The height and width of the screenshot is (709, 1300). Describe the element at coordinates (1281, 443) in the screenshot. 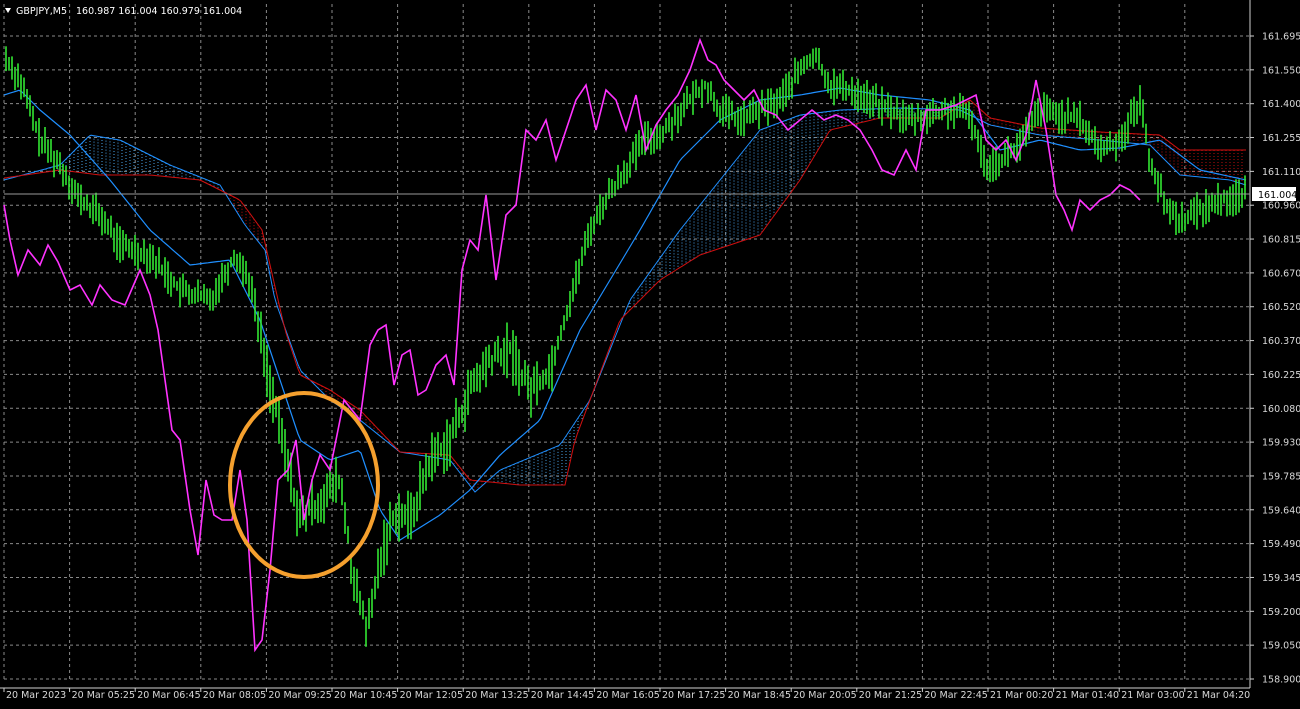

I see `price-tick-label: 159.930` at that location.